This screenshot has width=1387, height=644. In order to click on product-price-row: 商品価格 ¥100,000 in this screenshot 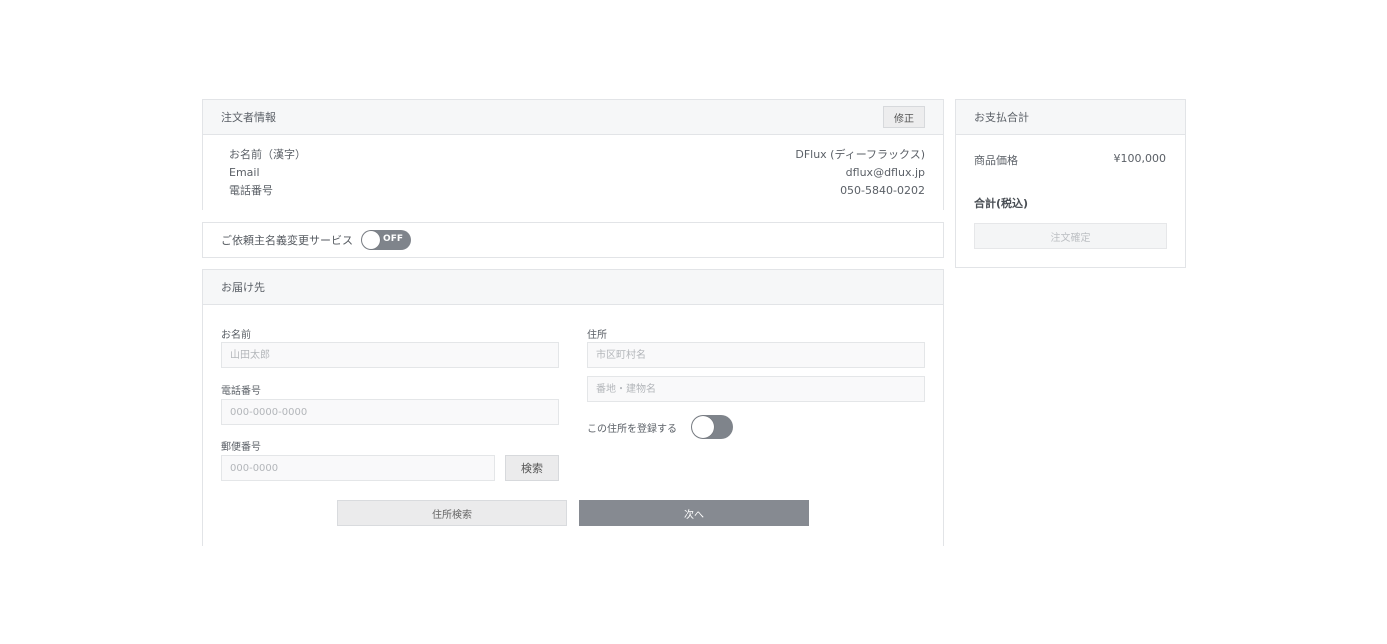, I will do `click(1070, 160)`.